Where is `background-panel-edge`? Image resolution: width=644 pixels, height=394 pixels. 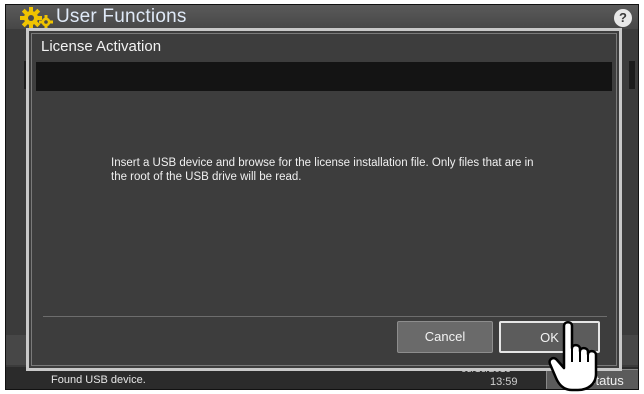
background-panel-edge is located at coordinates (632, 75).